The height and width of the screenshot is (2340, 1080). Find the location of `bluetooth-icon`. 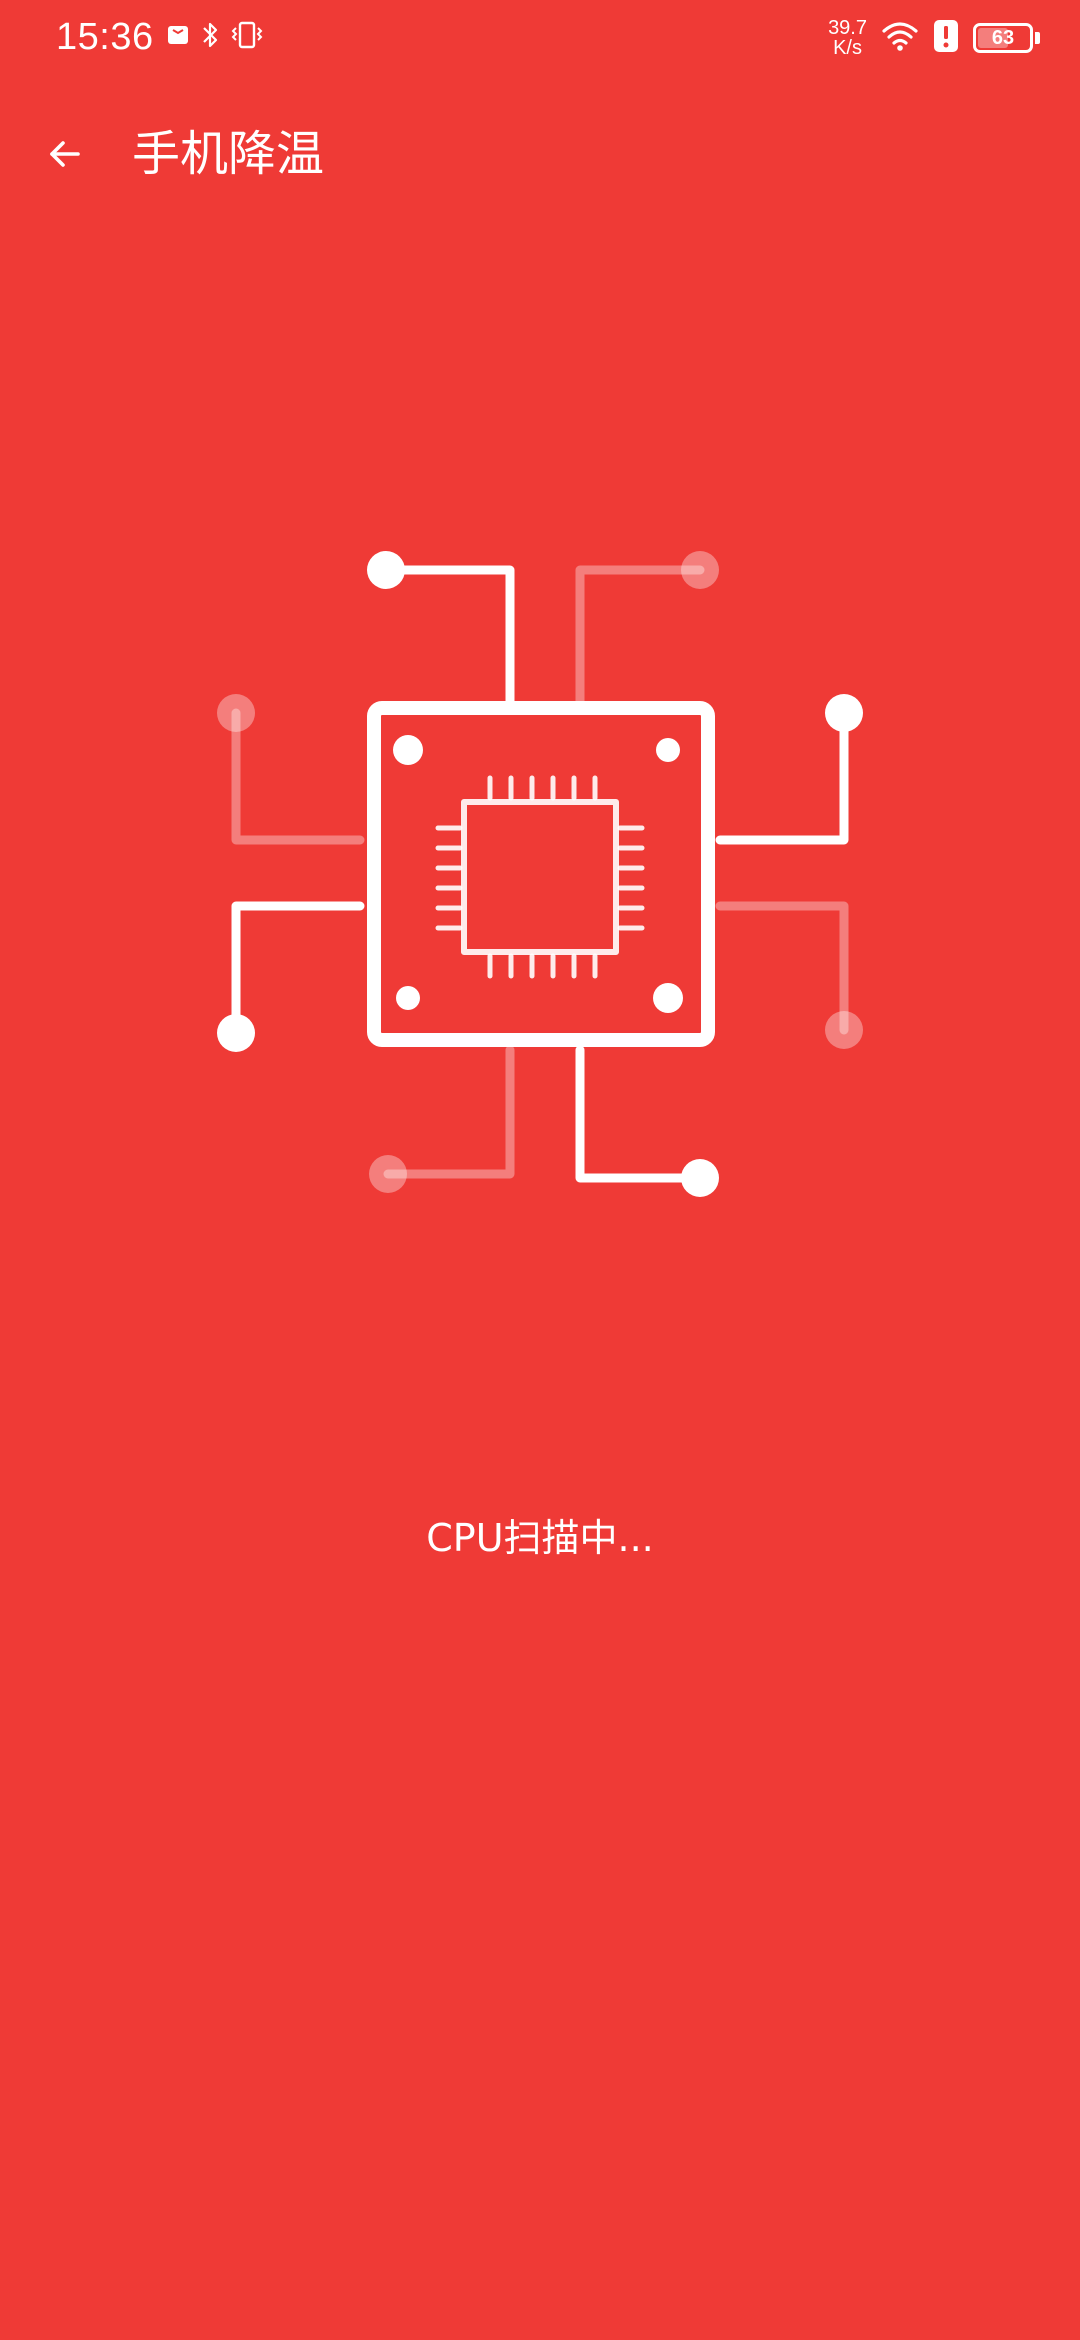

bluetooth-icon is located at coordinates (210, 37).